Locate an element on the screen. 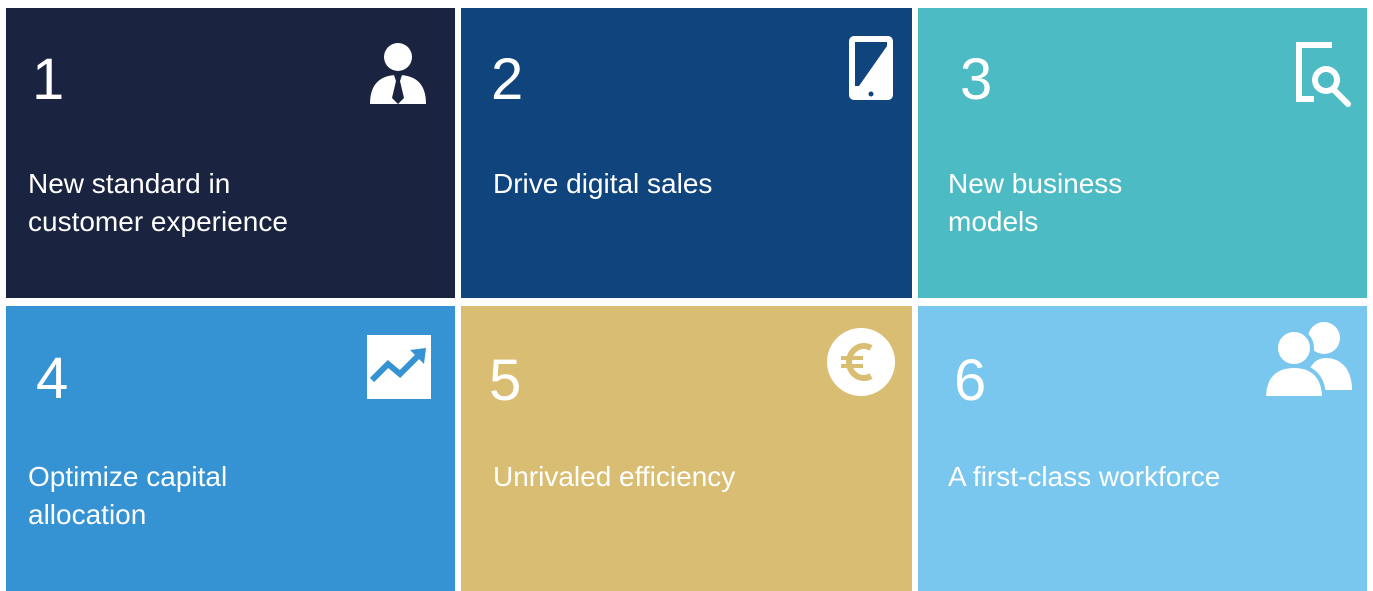 The width and height of the screenshot is (1373, 591). tile-title: New standard in customer experience is located at coordinates (158, 202).